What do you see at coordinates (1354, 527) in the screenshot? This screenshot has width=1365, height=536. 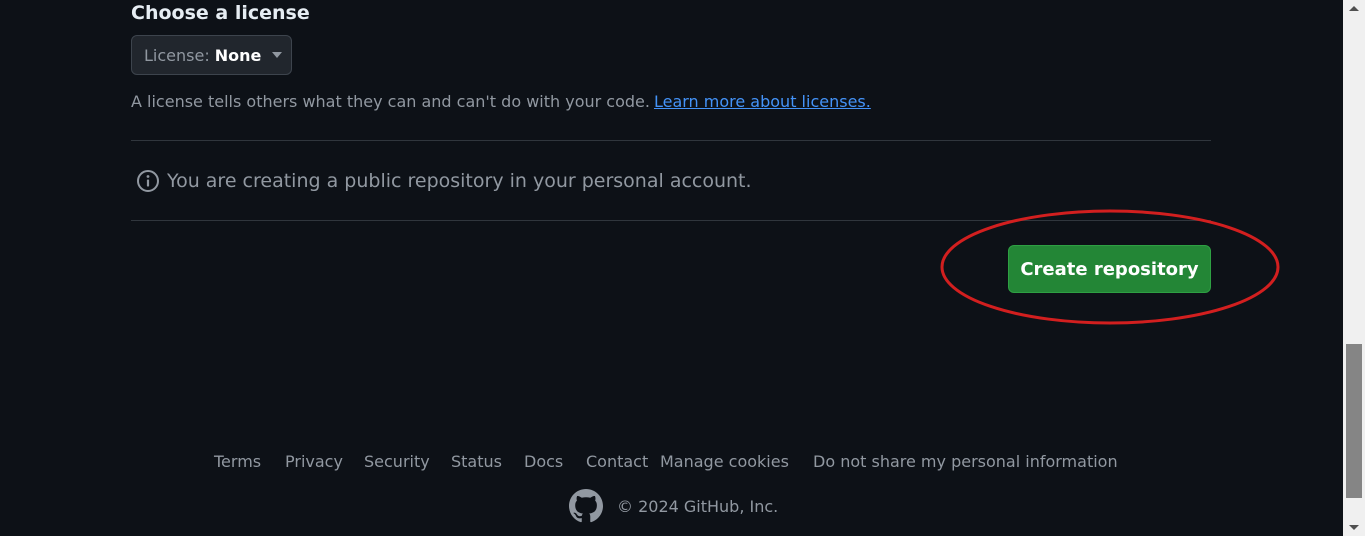 I see `scroll-down-icon` at bounding box center [1354, 527].